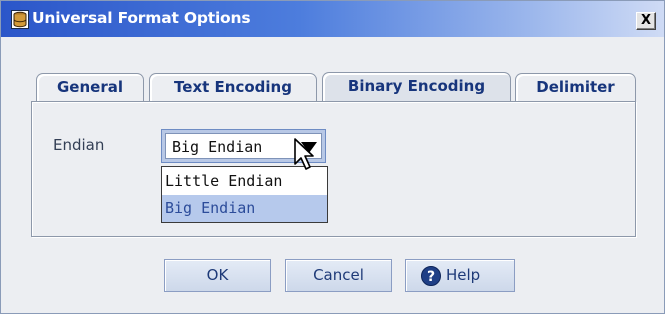 The height and width of the screenshot is (314, 665). Describe the element at coordinates (79, 145) in the screenshot. I see `endian-label: Endian` at that location.